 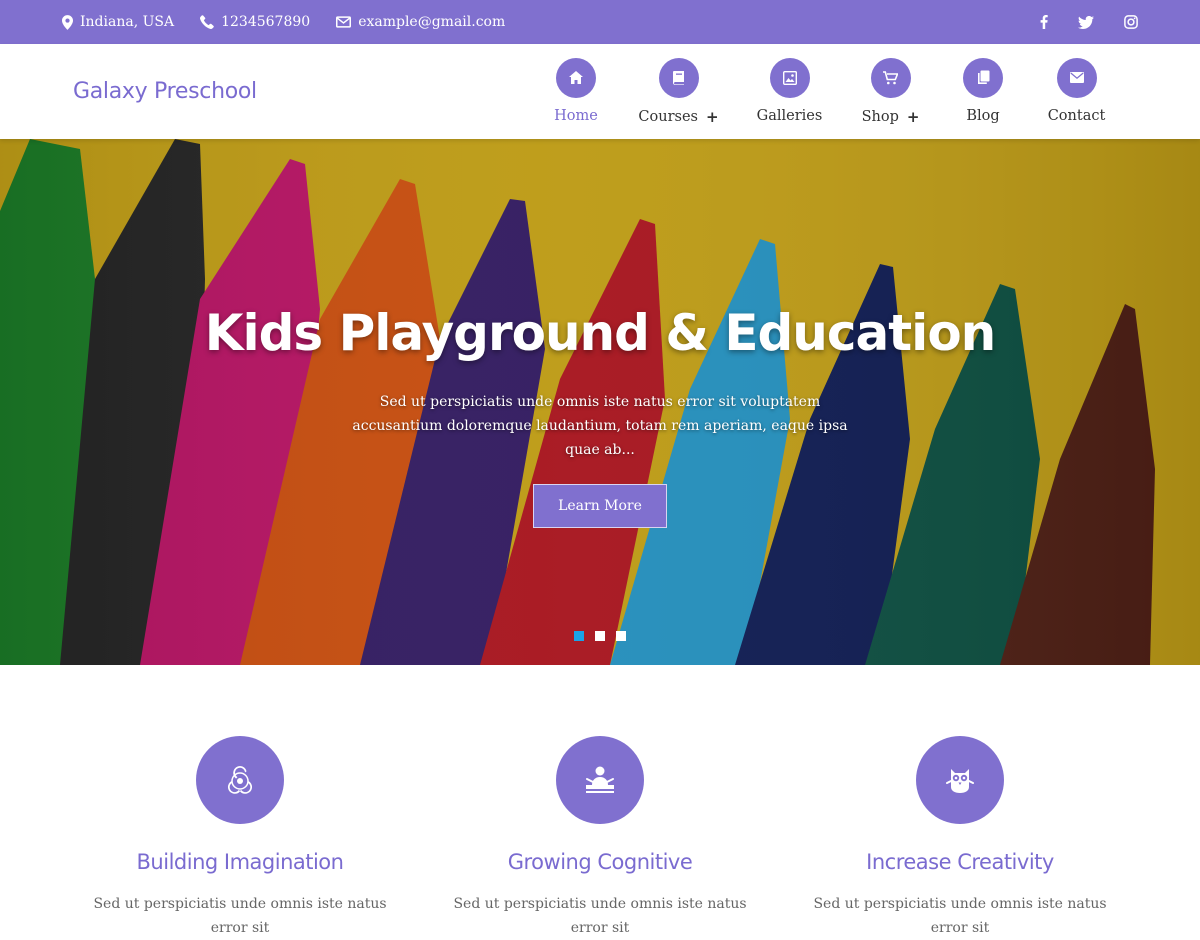 I want to click on courses-expand-icon: +, so click(x=712, y=117).